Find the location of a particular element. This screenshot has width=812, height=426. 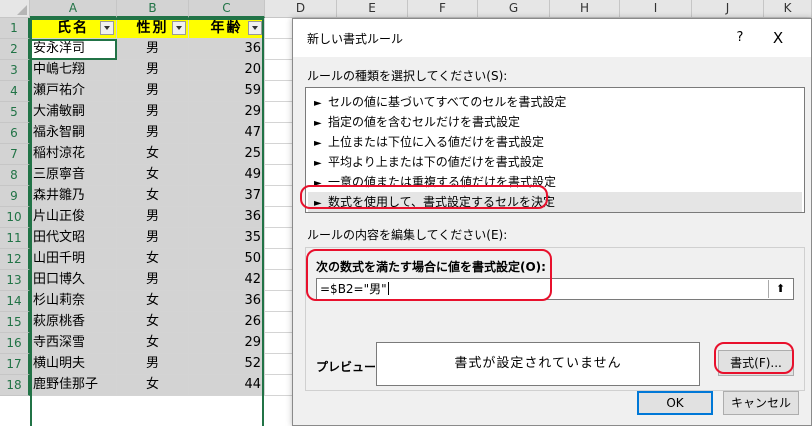

age-cell: 35 is located at coordinates (227, 238).